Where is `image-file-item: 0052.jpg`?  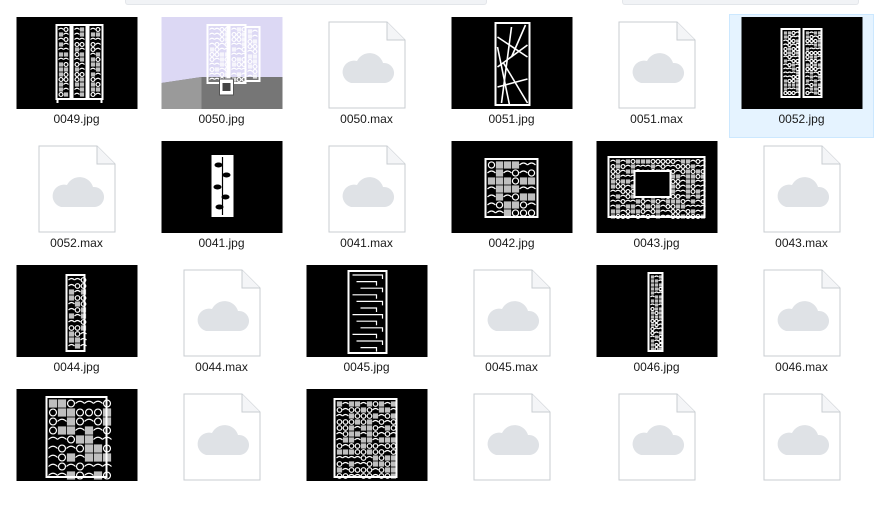
image-file-item: 0052.jpg is located at coordinates (801, 76).